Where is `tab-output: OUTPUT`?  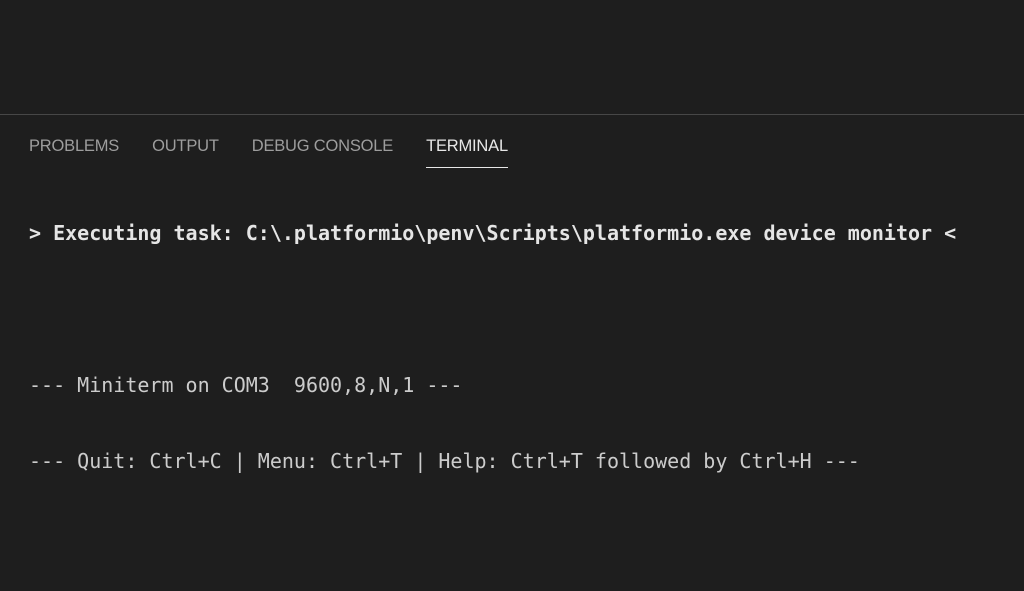
tab-output: OUTPUT is located at coordinates (185, 151).